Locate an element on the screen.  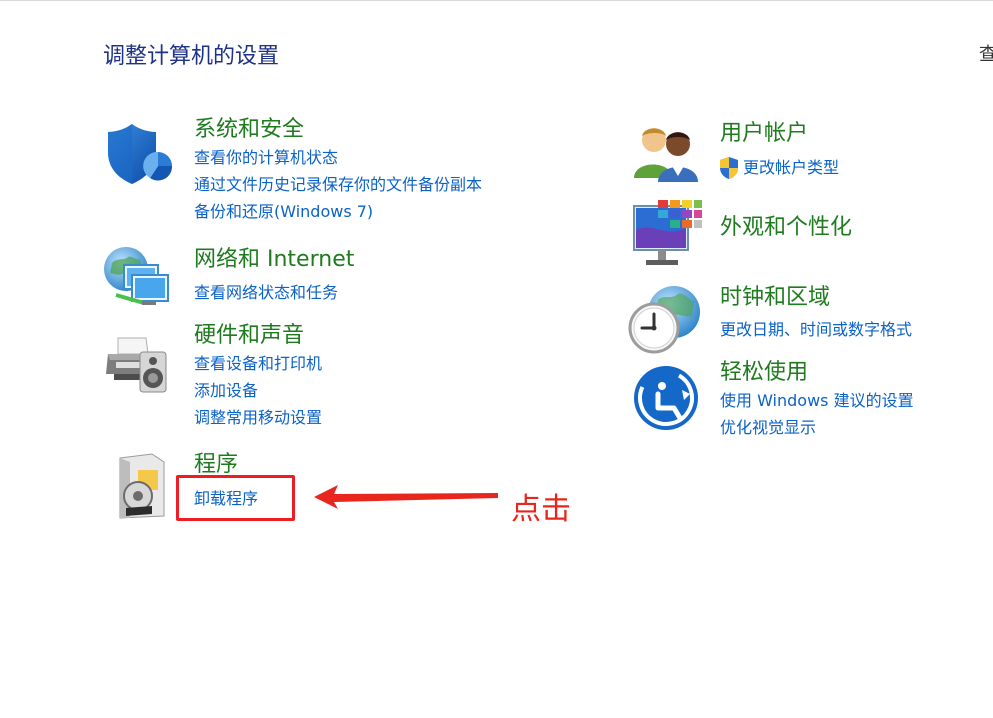
category-title-user-accounts: 用户帐户 is located at coordinates (764, 134).